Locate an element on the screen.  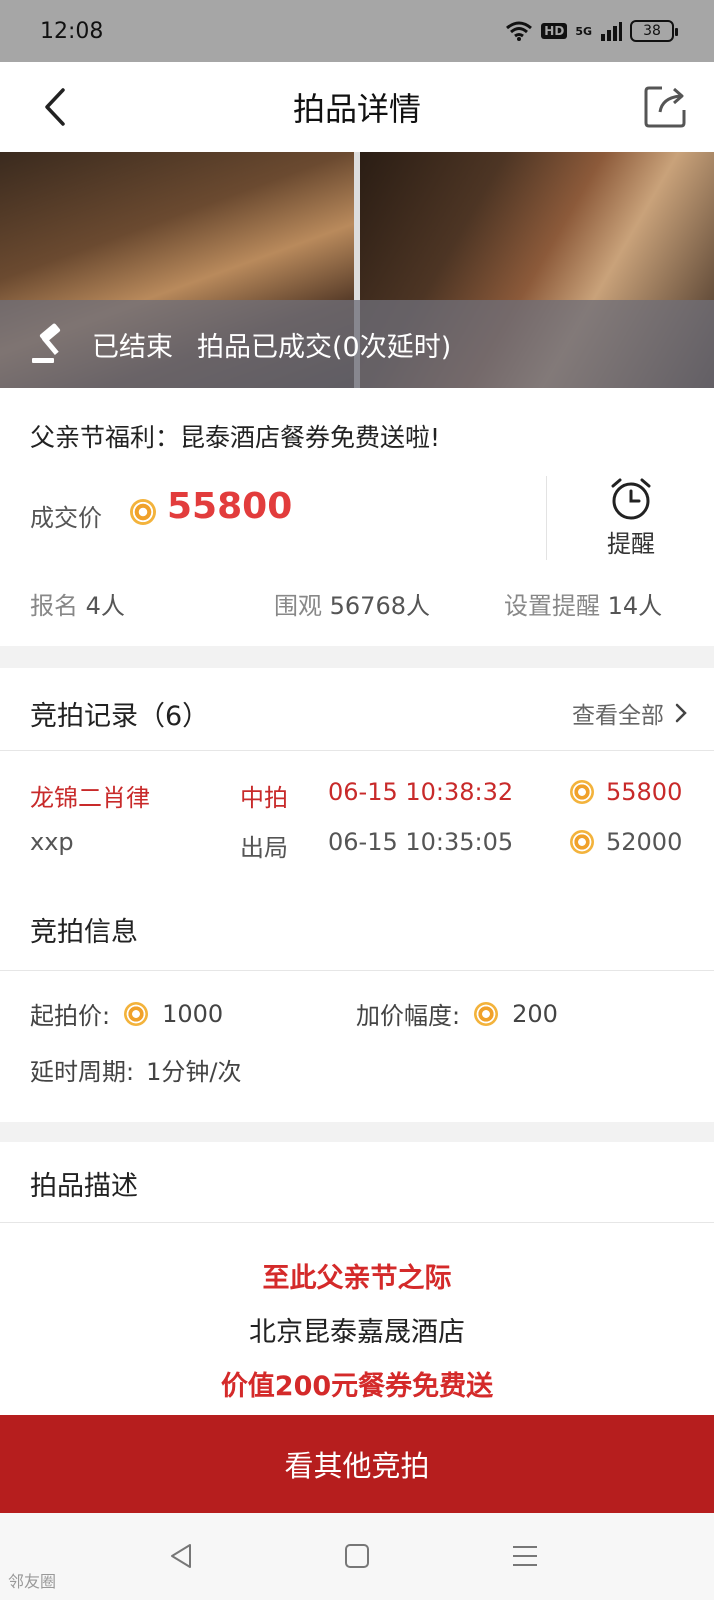
chevron-right-icon is located at coordinates (681, 713).